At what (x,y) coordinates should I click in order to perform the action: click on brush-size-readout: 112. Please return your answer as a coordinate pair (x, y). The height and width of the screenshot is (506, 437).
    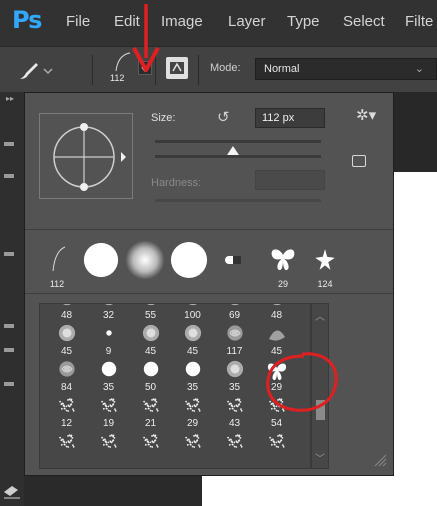
    Looking at the image, I should click on (117, 78).